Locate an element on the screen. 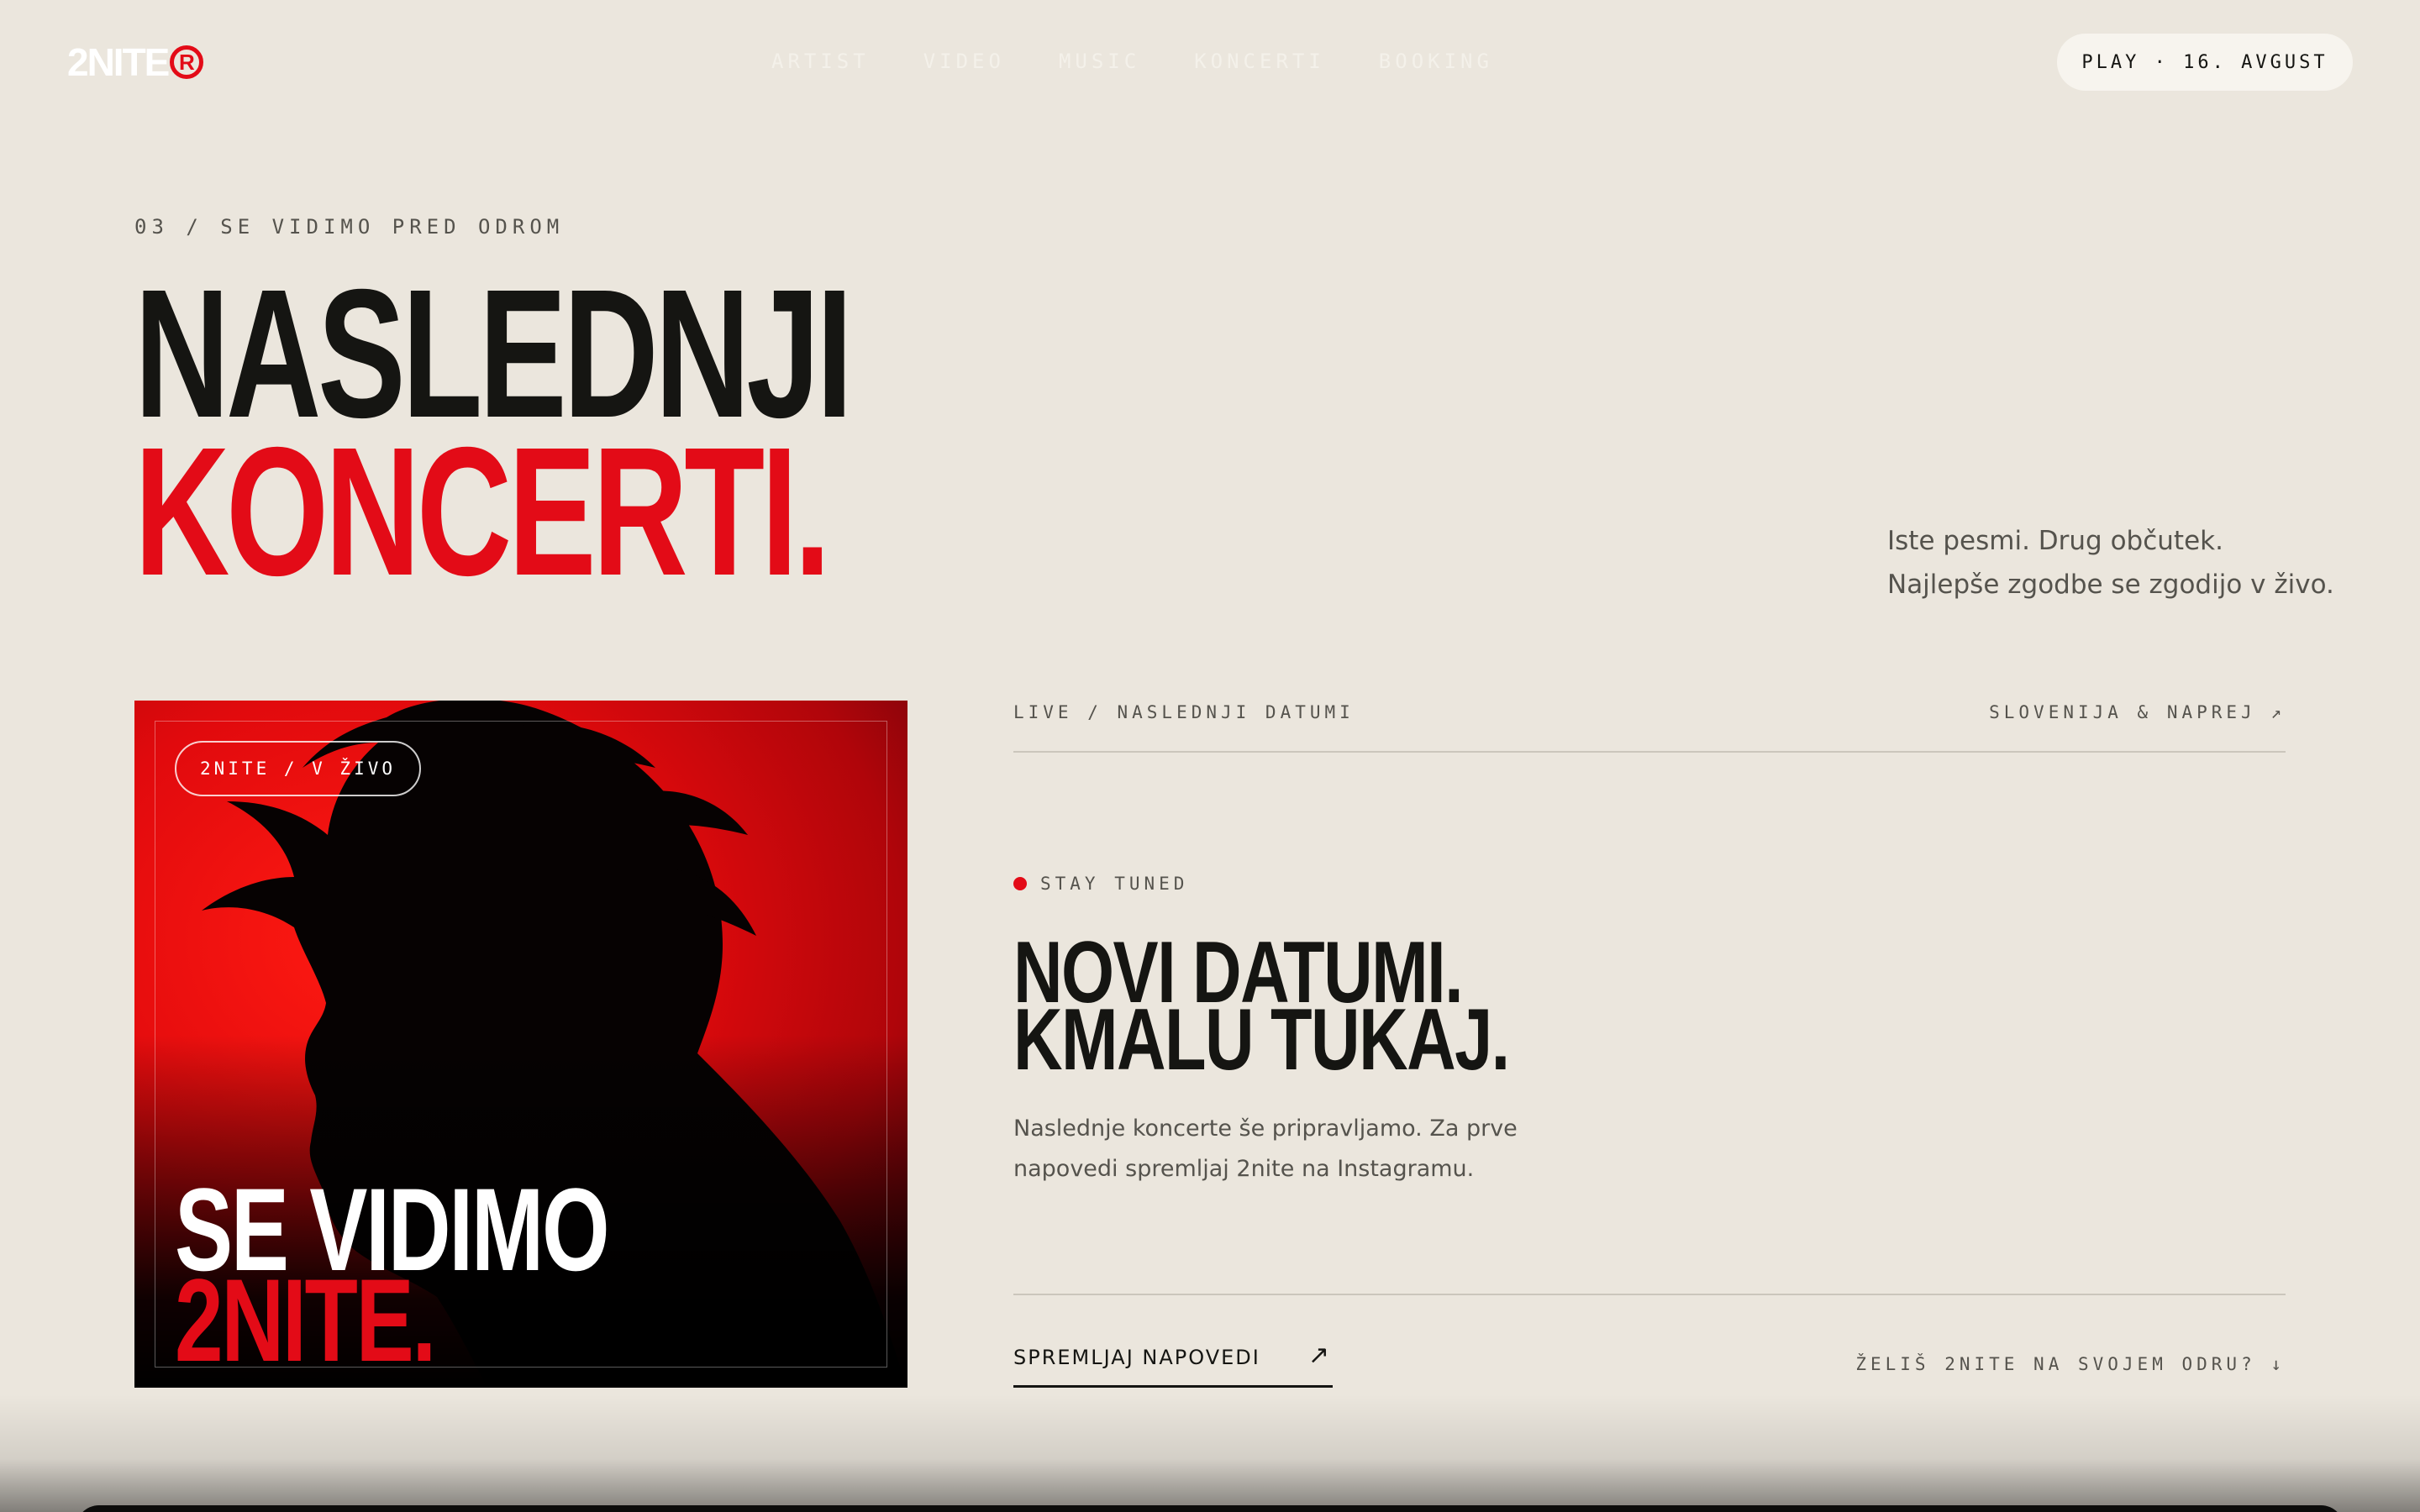 This screenshot has width=2420, height=1512. booking-link: ŽELIŠ 2NITE NA SVOJEM ODRU? ↓ is located at coordinates (2070, 1364).